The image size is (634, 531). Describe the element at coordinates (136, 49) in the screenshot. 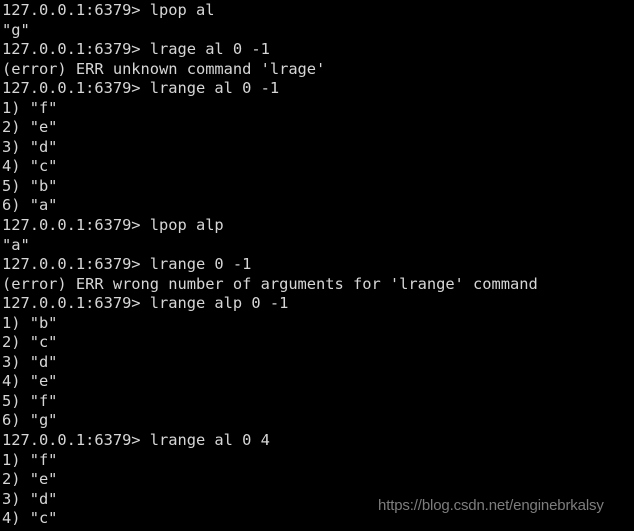

I see `terminal-line: 127.0.0.1:6379> lrage al 0 -1` at that location.